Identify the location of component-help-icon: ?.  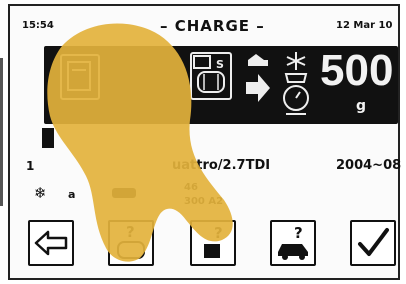
(213, 241).